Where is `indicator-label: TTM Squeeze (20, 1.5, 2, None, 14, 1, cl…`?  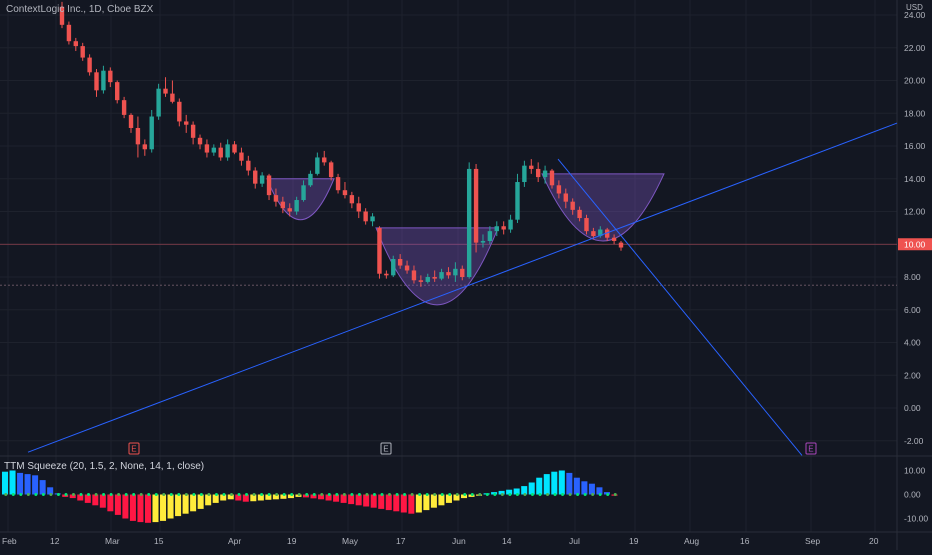 indicator-label: TTM Squeeze (20, 1.5, 2, None, 14, 1, cl… is located at coordinates (104, 466).